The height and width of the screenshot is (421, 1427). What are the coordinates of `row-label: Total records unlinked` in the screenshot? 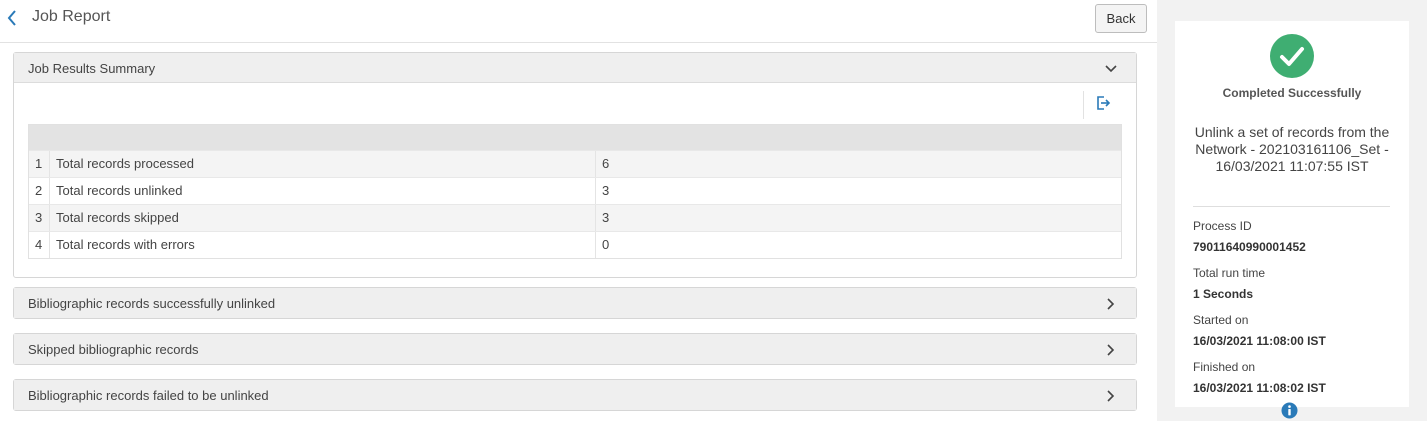 It's located at (323, 191).